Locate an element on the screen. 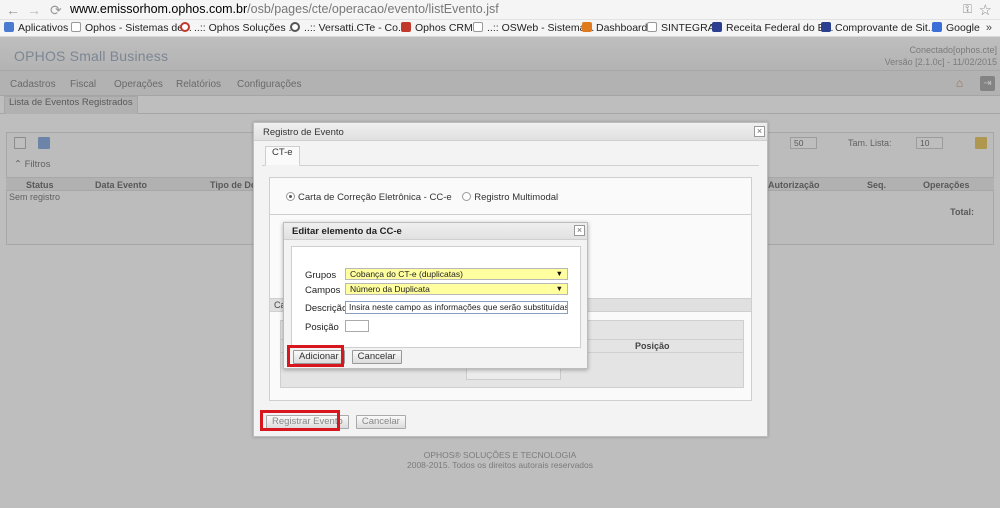 The image size is (1000, 508). cancelar-registro-button: Cancelar is located at coordinates (380, 422).